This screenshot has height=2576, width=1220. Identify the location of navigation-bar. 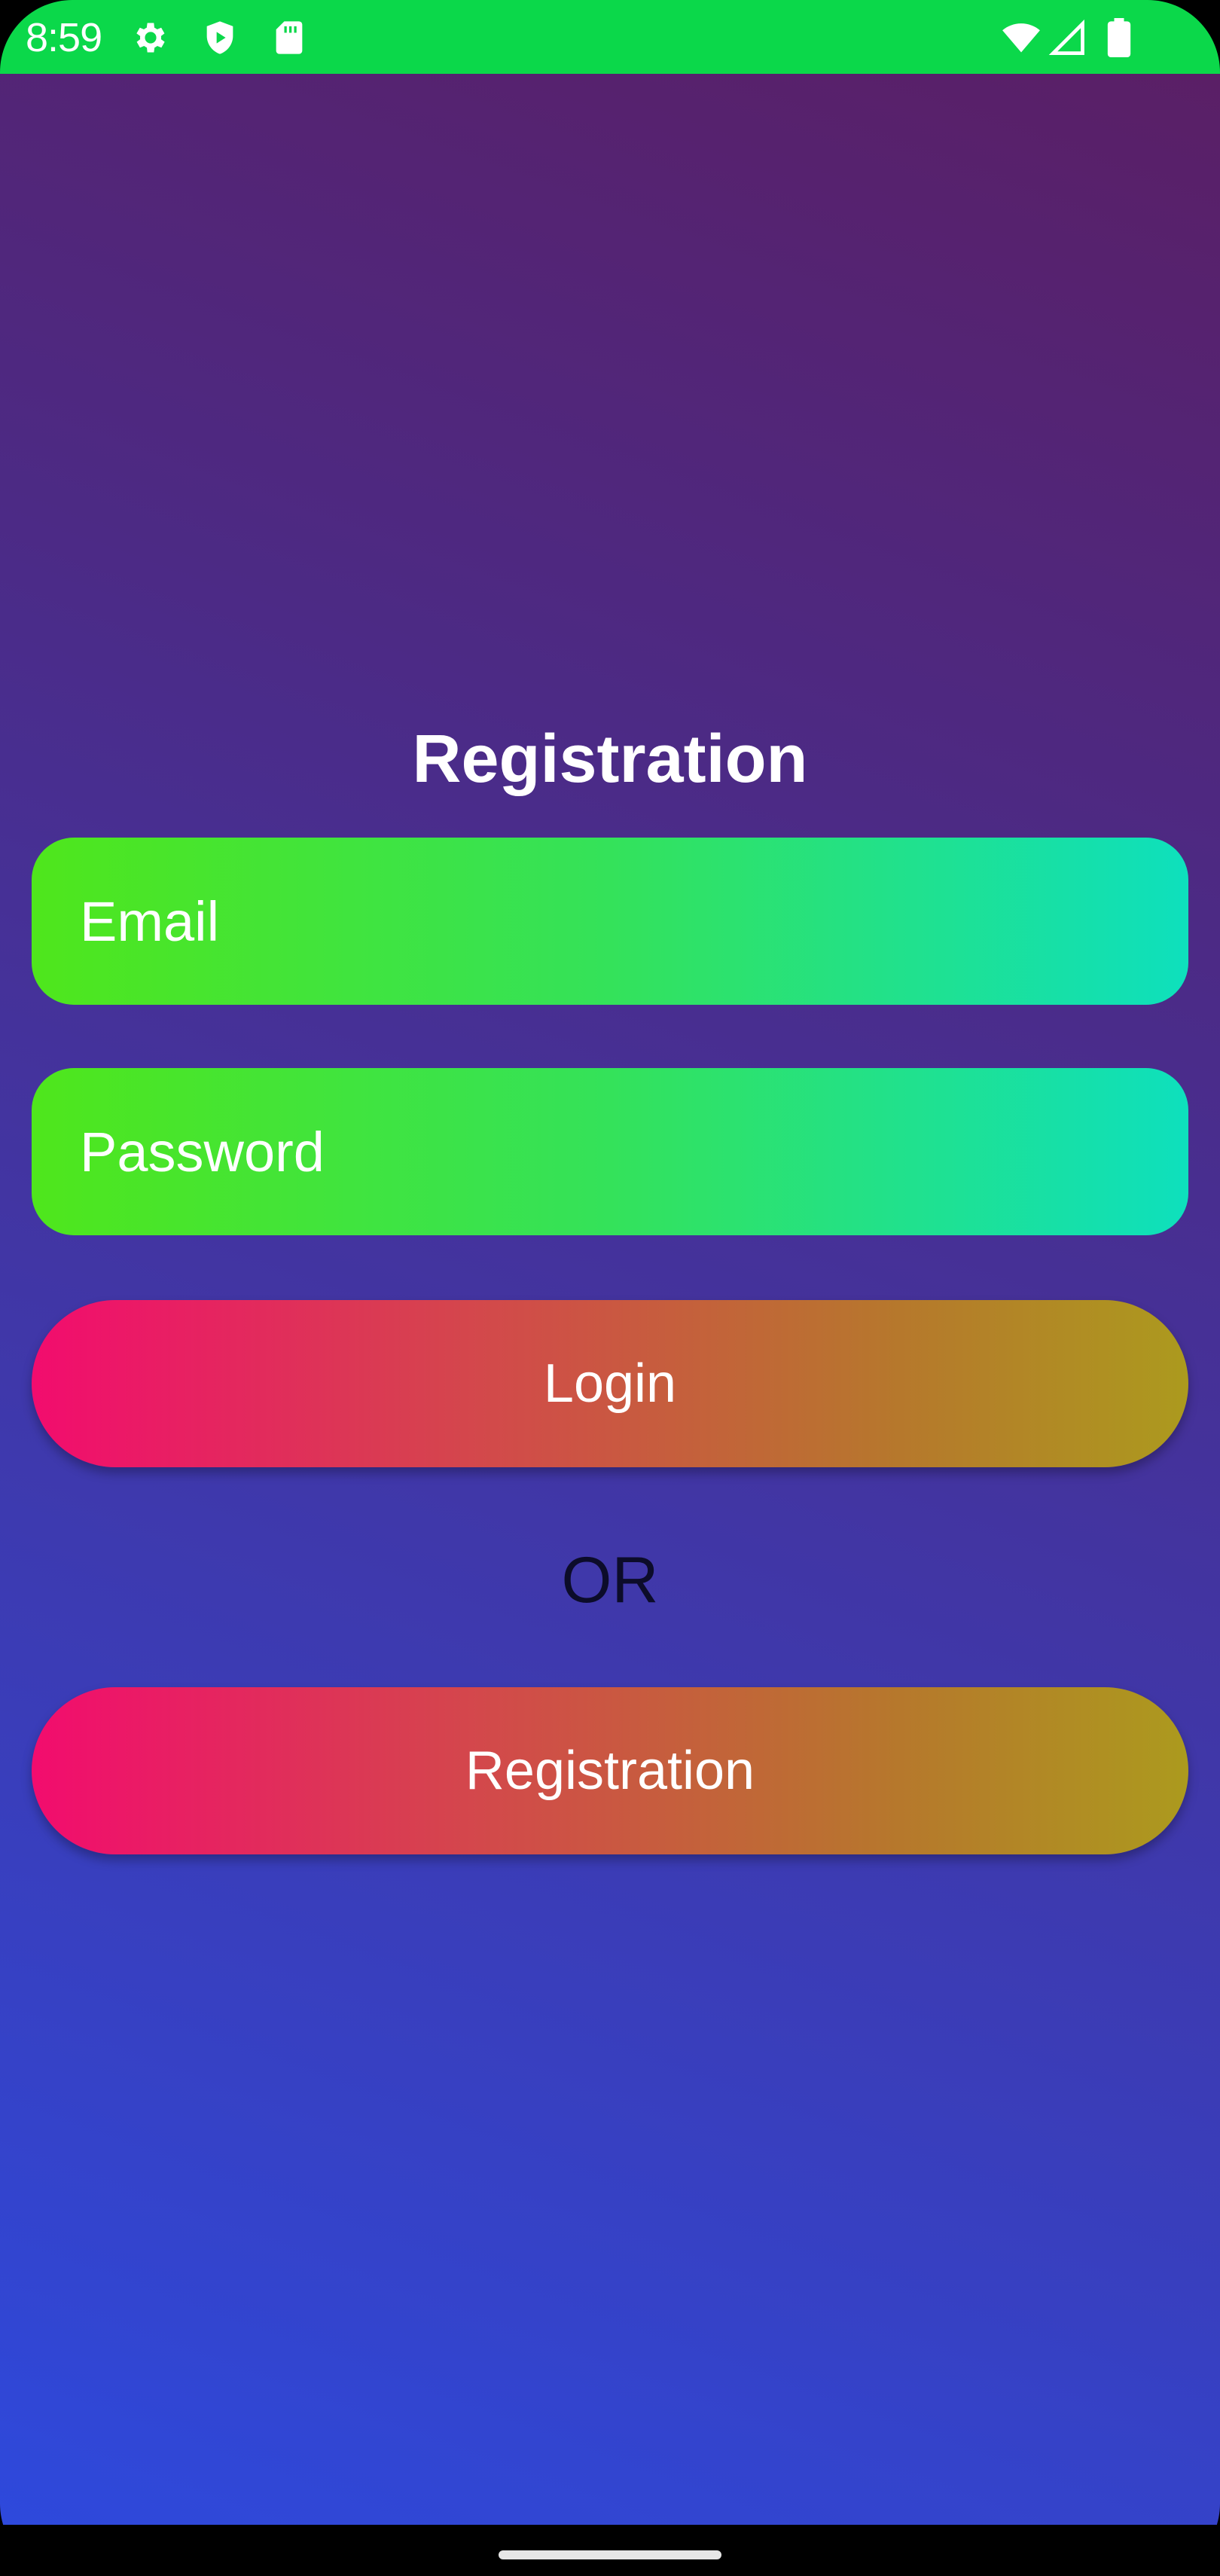
(610, 2551).